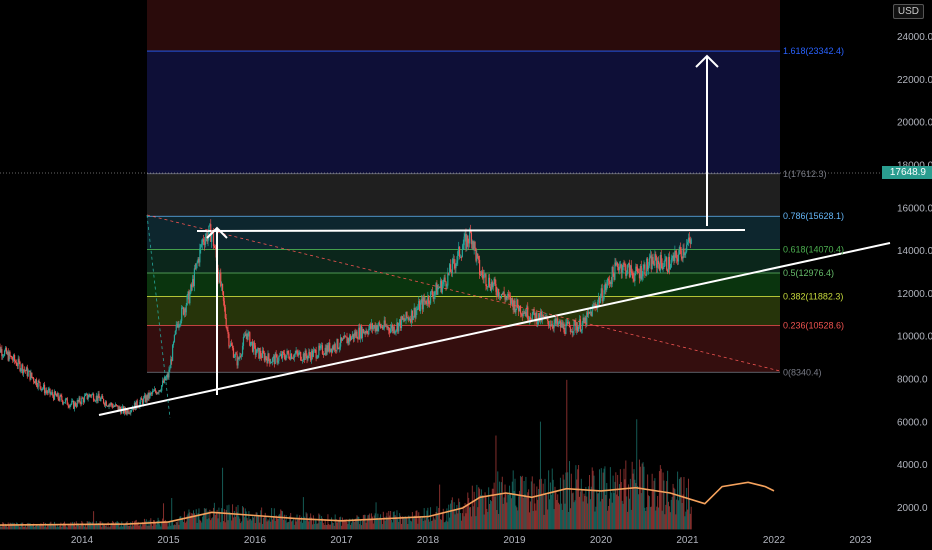 The width and height of the screenshot is (932, 550). I want to click on horizontal-resistance-line, so click(471, 230).